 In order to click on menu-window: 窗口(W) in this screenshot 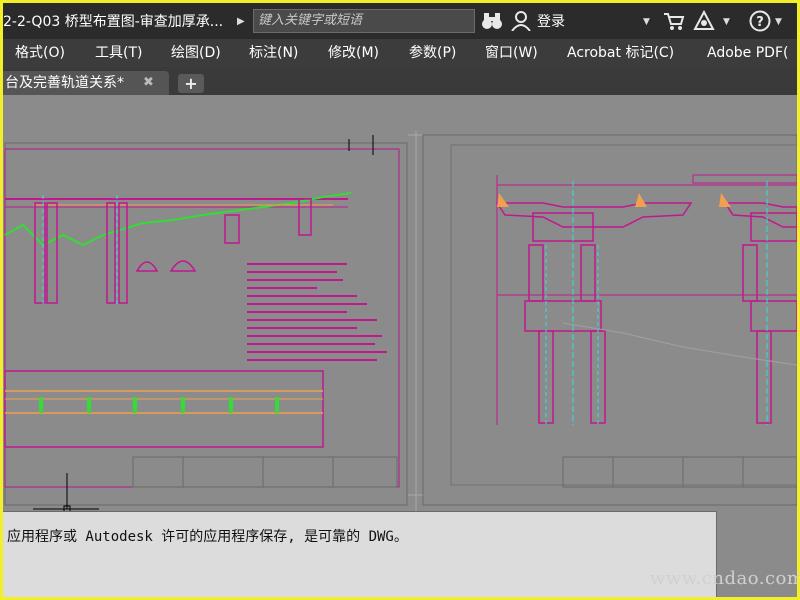, I will do `click(511, 53)`.